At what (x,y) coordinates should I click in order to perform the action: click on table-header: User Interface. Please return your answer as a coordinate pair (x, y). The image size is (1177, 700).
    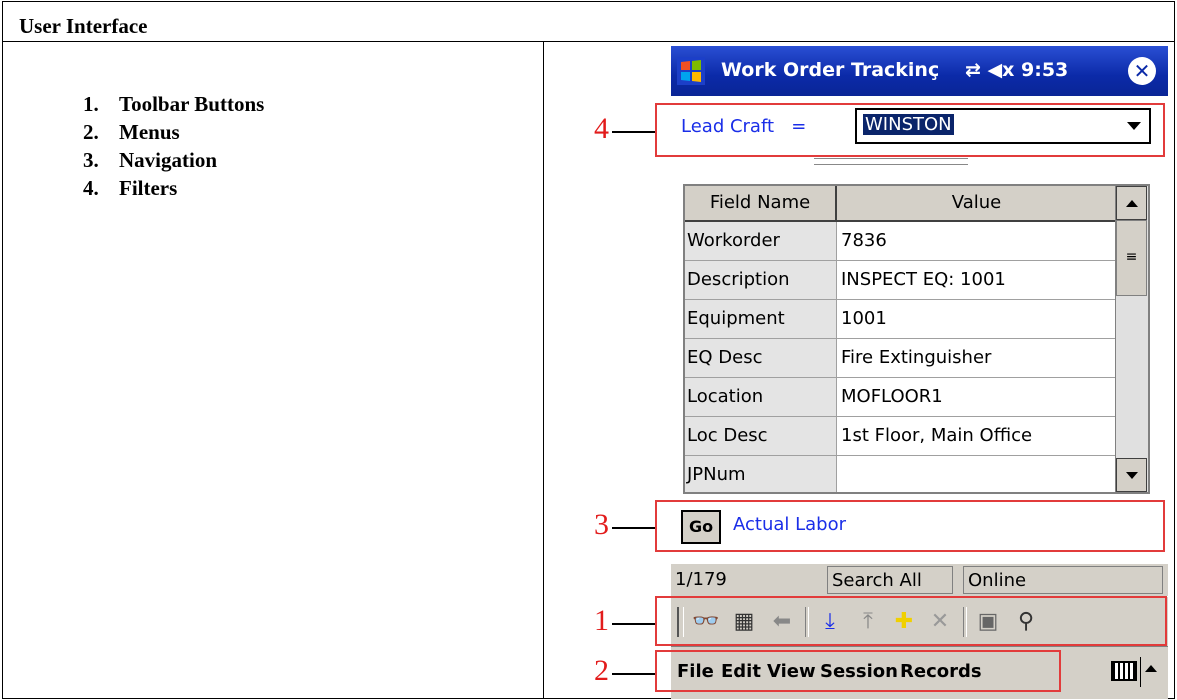
    Looking at the image, I should click on (588, 22).